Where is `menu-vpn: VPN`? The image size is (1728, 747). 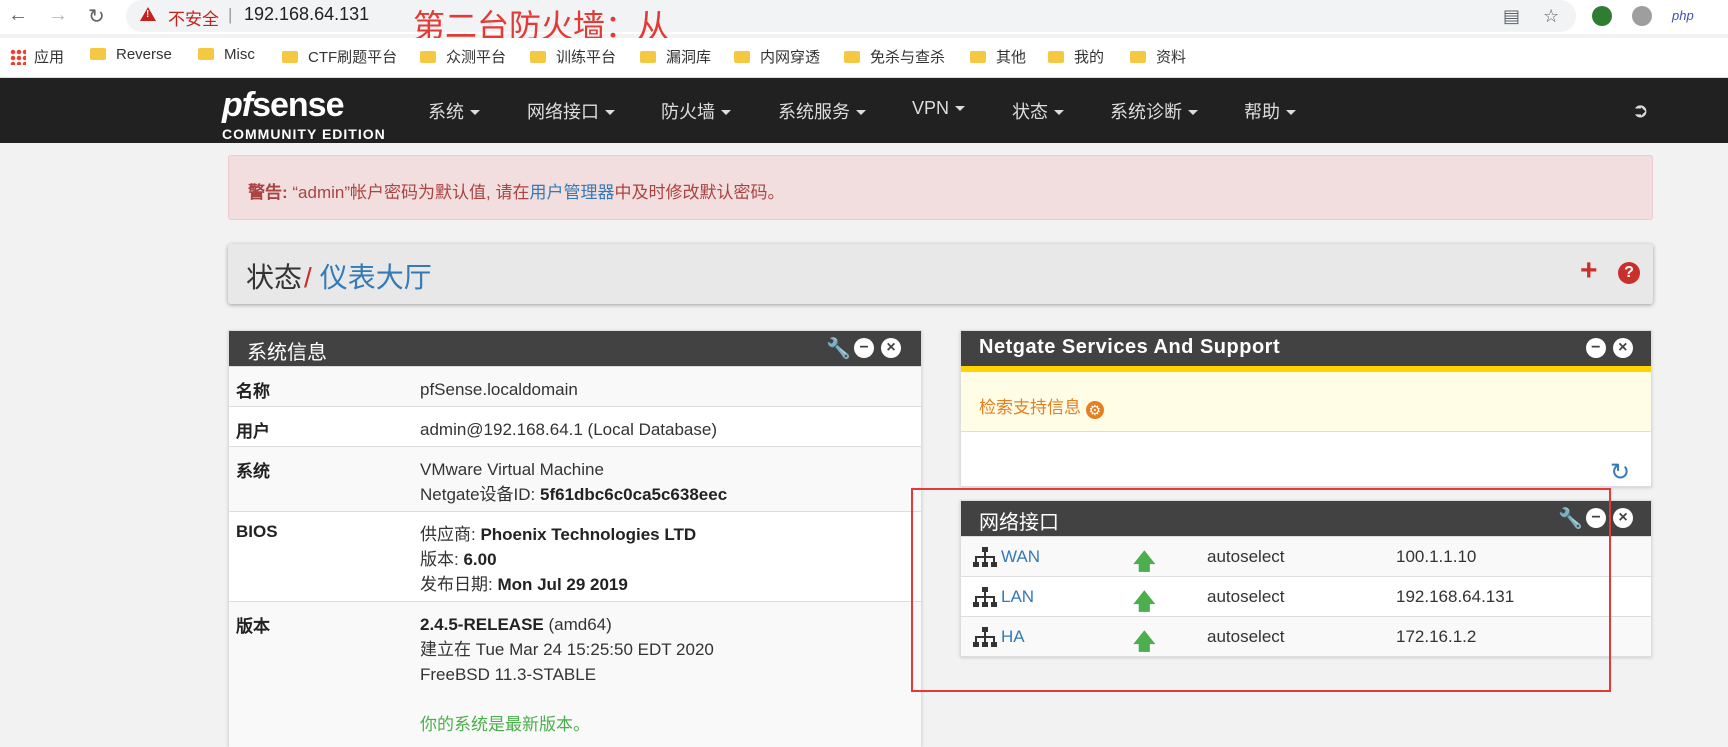 menu-vpn: VPN is located at coordinates (939, 108).